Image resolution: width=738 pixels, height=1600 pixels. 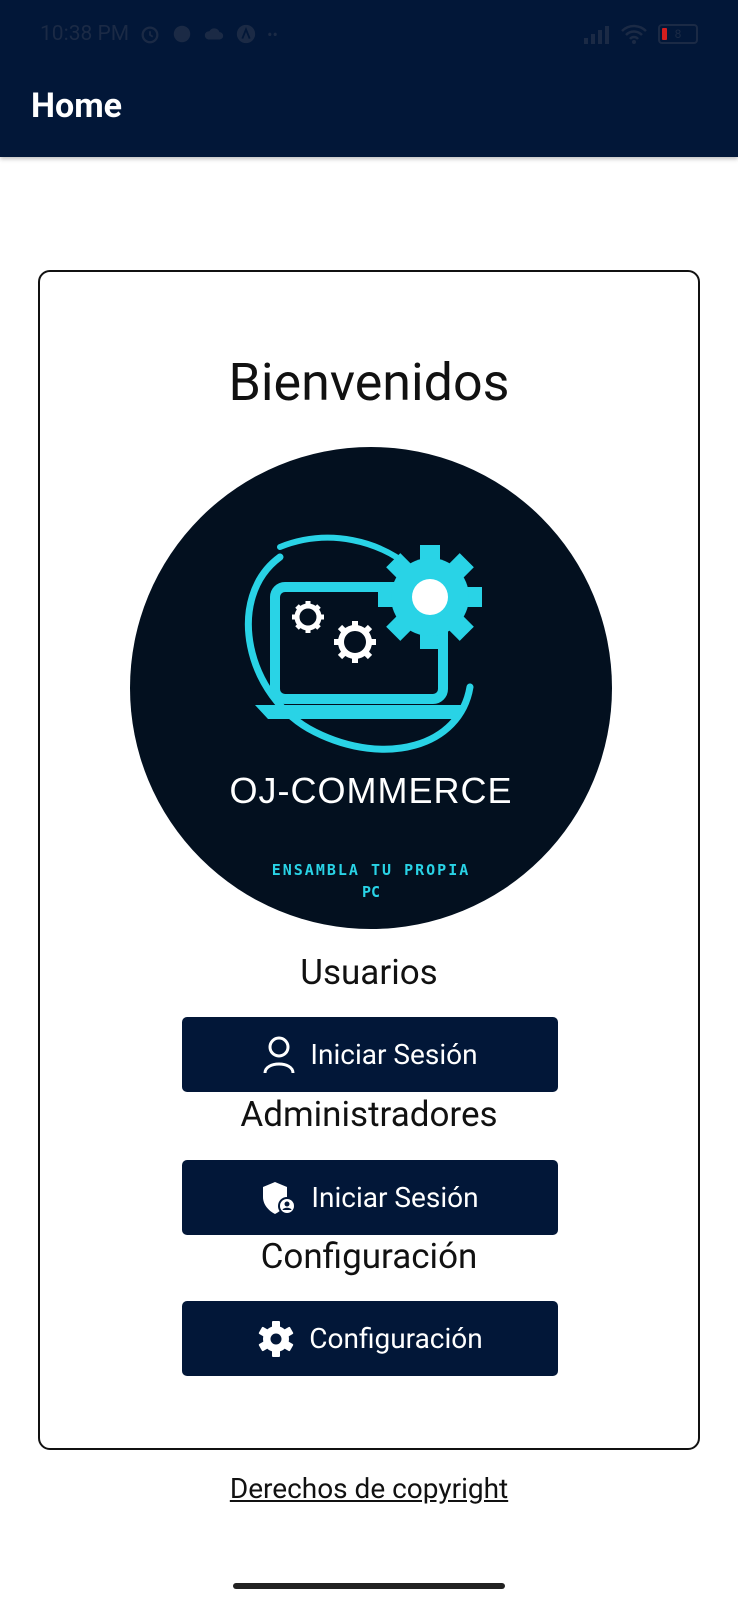 I want to click on battery-icon: 8, so click(x=678, y=34).